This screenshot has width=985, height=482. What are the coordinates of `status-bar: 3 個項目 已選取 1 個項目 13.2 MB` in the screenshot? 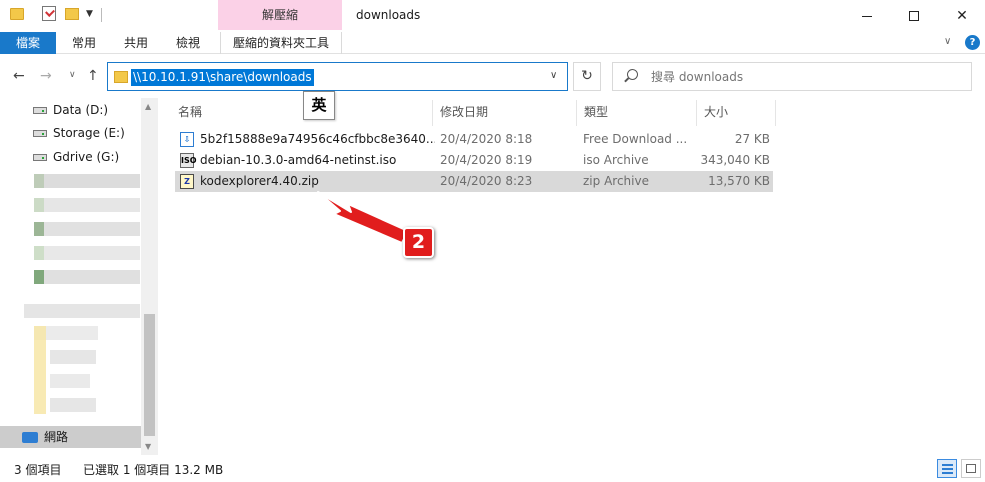 It's located at (492, 468).